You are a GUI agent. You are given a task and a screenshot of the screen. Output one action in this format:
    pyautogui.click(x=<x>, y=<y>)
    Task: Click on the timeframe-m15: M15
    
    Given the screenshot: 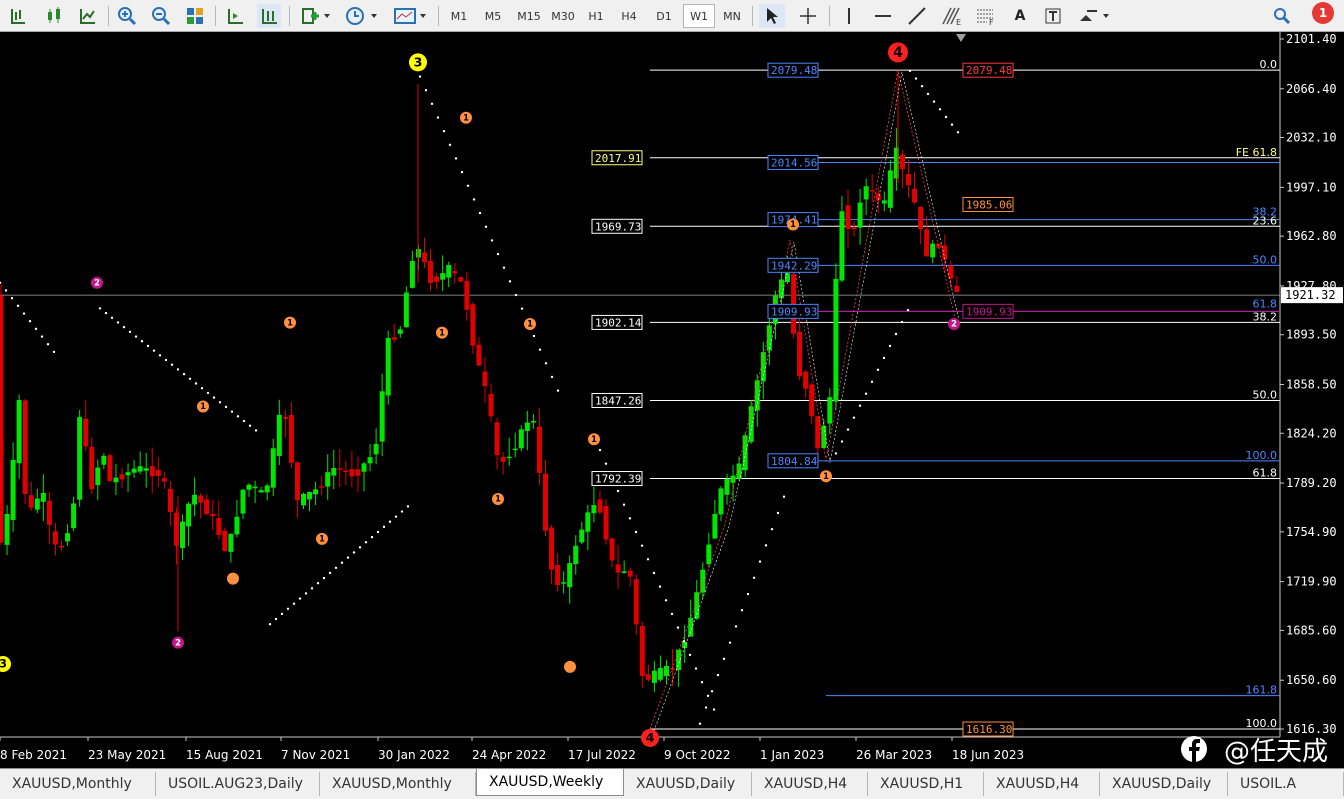 What is the action you would take?
    pyautogui.click(x=529, y=16)
    